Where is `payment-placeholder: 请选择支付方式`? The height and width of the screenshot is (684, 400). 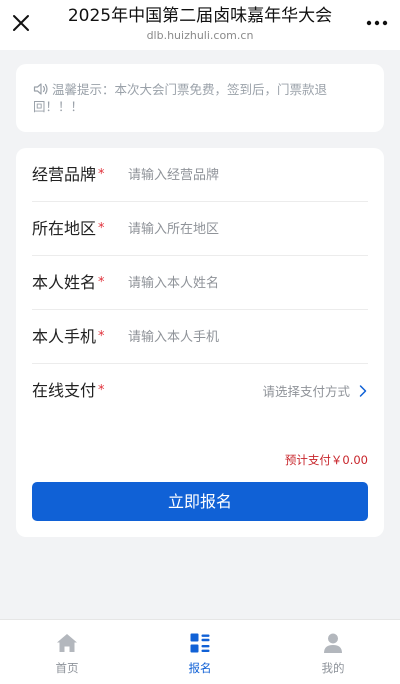
payment-placeholder: 请选择支付方式 is located at coordinates (306, 391).